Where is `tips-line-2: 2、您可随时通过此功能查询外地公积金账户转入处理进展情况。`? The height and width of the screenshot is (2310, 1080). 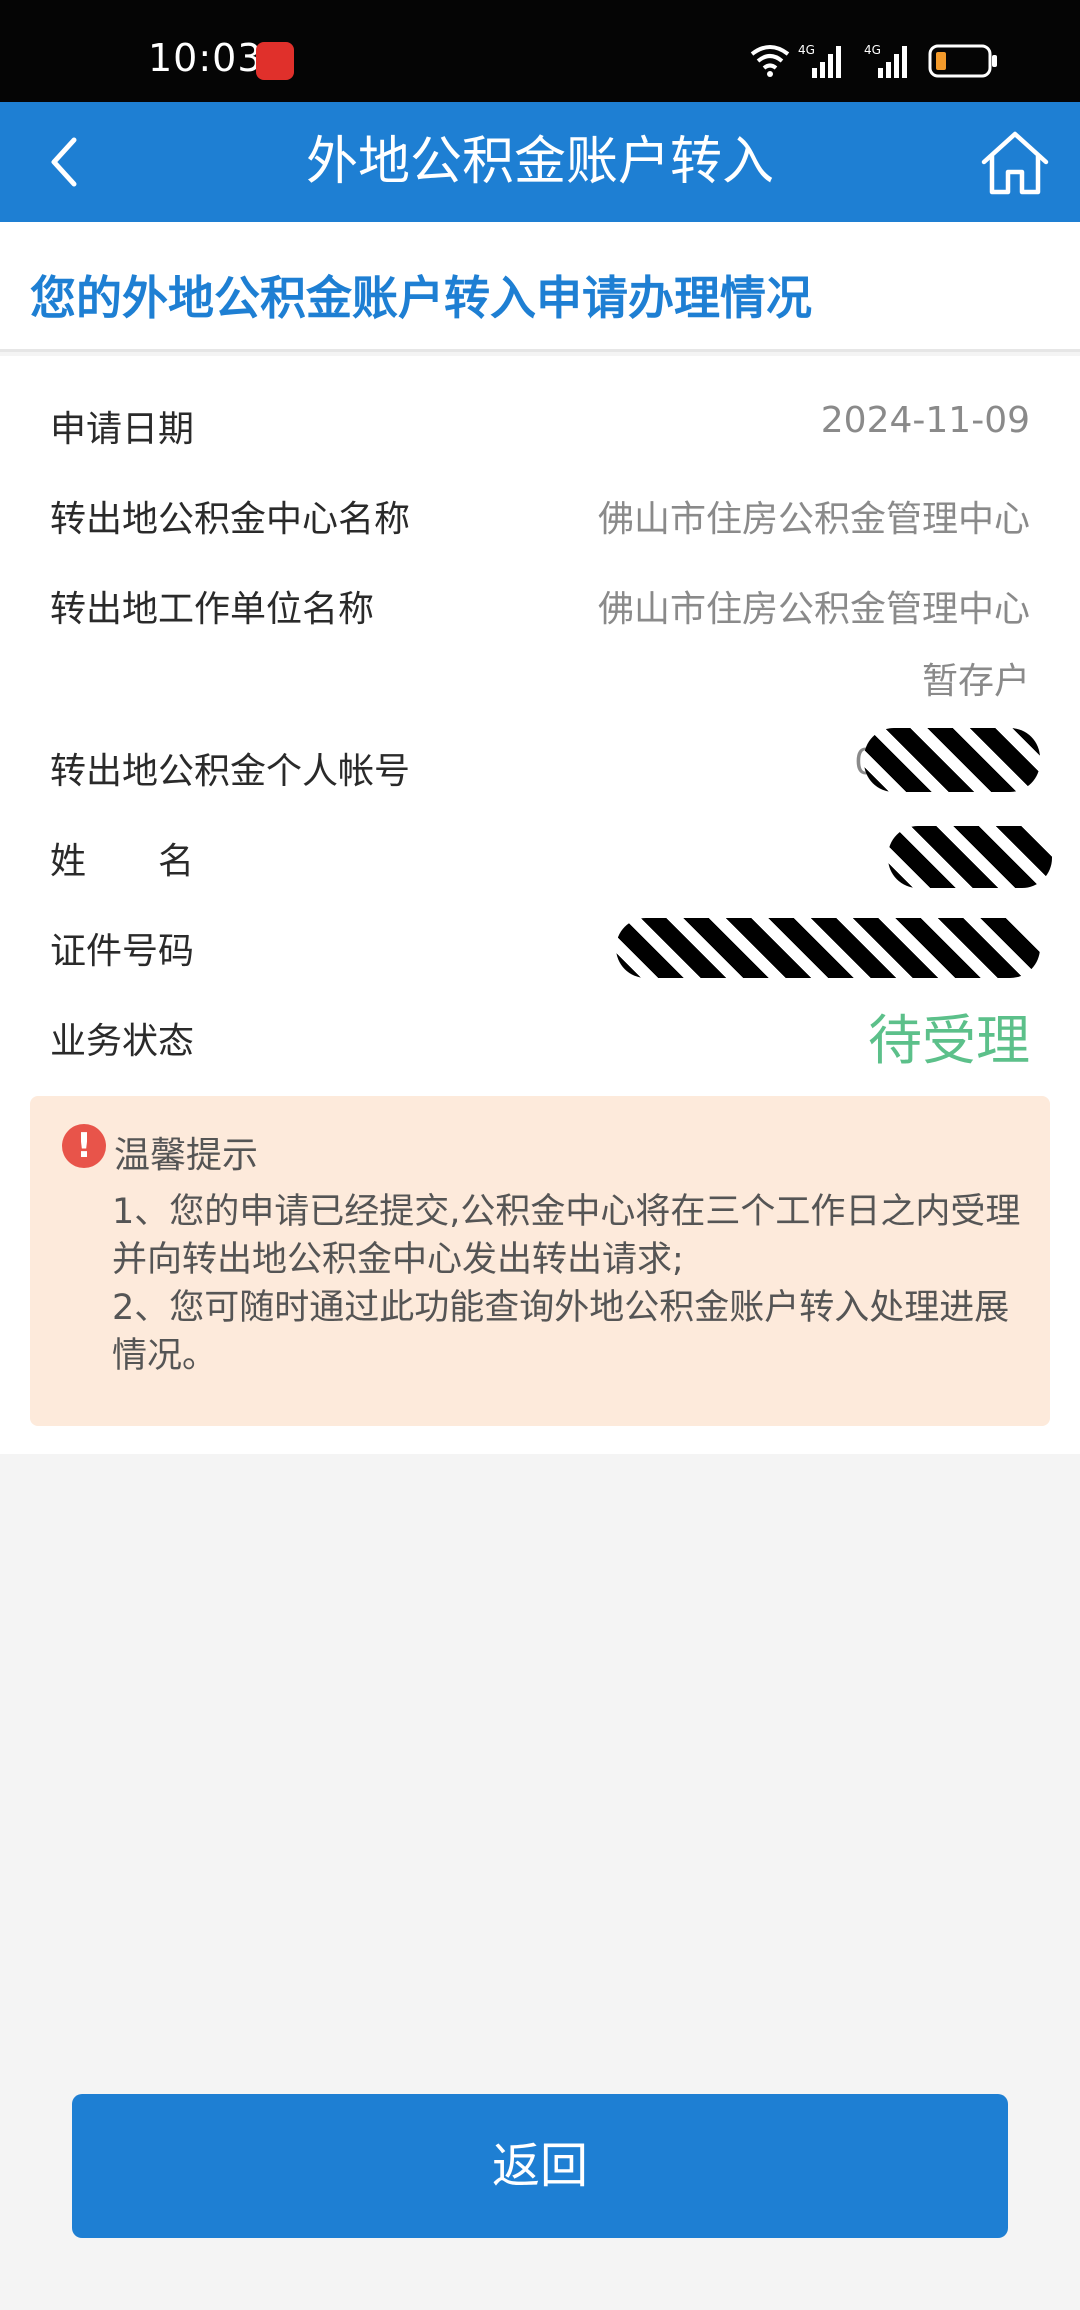 tips-line-2: 2、您可随时通过此功能查询外地公积金账户转入处理进展情况。 is located at coordinates (561, 1332).